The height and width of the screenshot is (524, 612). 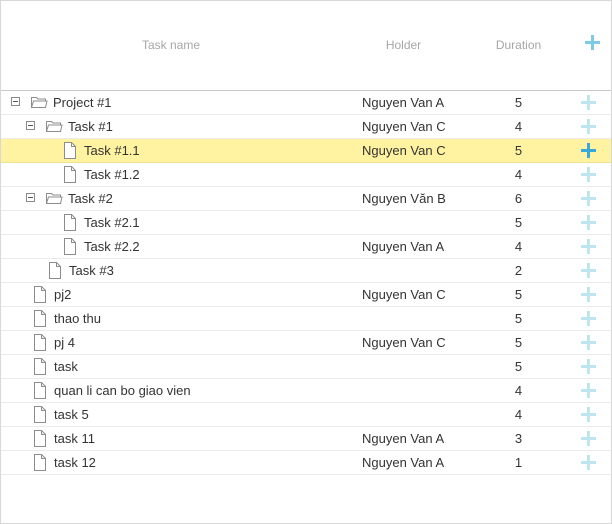 What do you see at coordinates (40, 466) in the screenshot?
I see `file-icon` at bounding box center [40, 466].